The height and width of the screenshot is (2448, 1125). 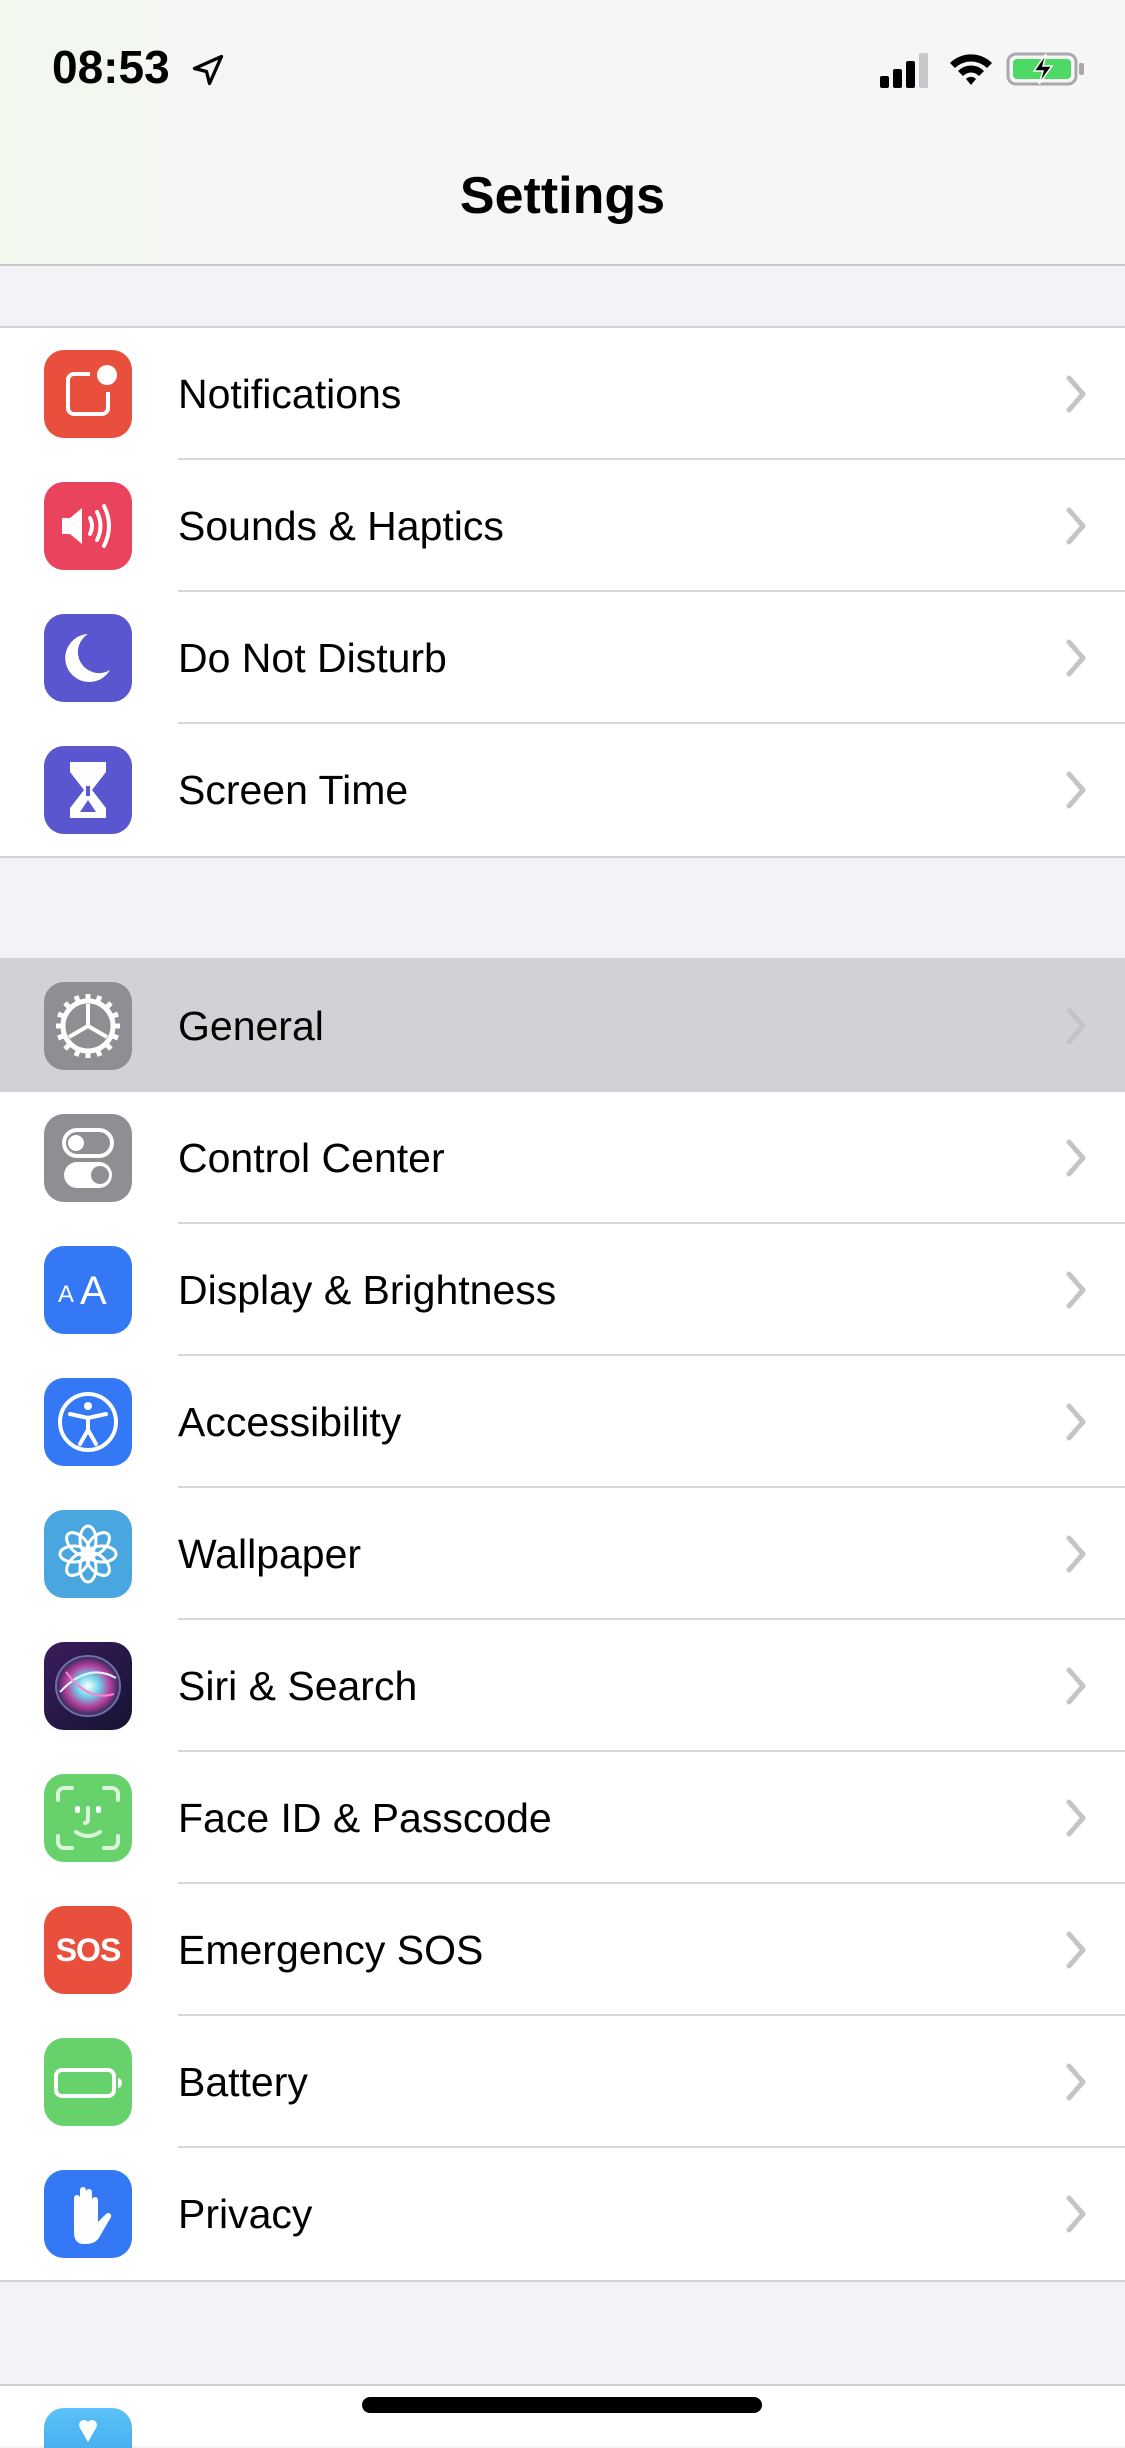 What do you see at coordinates (88, 2428) in the screenshot?
I see `heart-icon` at bounding box center [88, 2428].